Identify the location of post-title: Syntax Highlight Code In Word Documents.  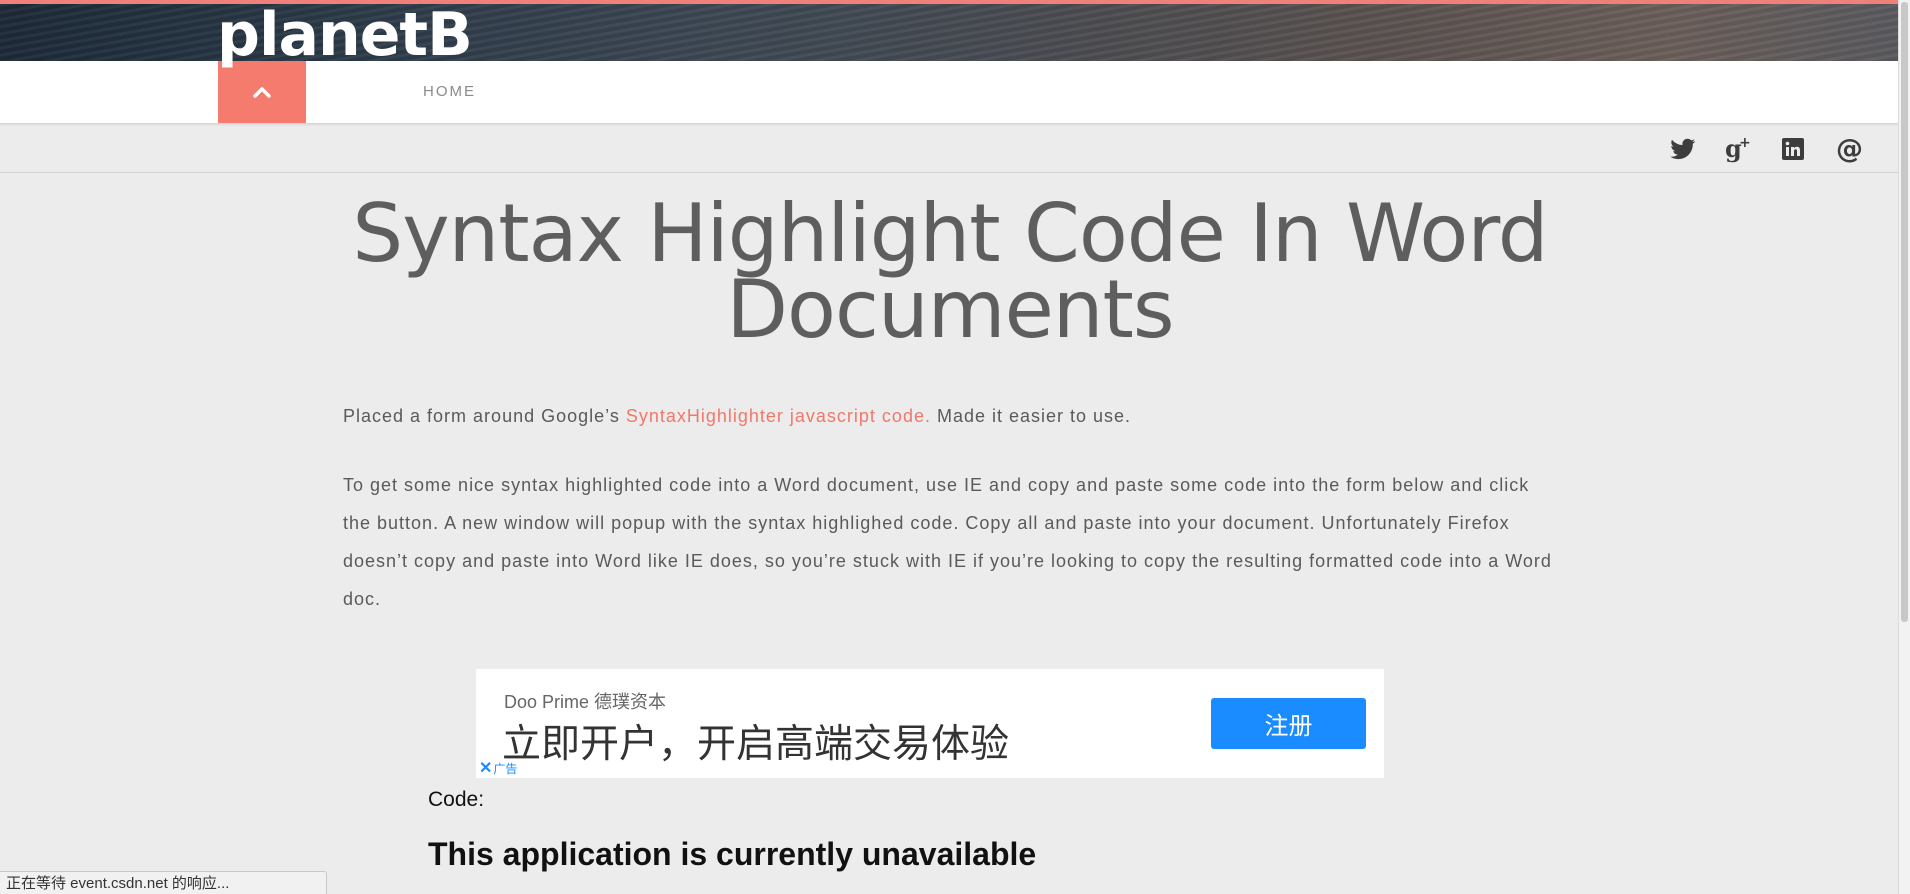
(950, 271).